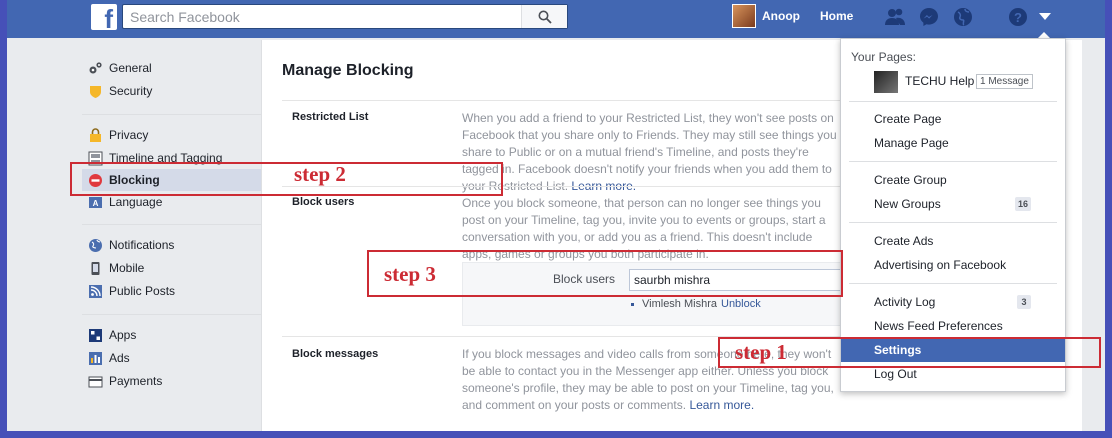 Image resolution: width=1112 pixels, height=438 pixels. What do you see at coordinates (744, 16) in the screenshot?
I see `avatar` at bounding box center [744, 16].